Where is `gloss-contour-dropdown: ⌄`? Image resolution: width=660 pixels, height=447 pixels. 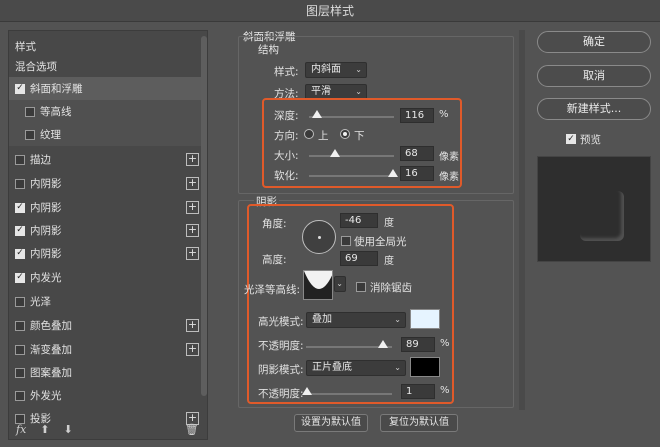
gloss-contour-dropdown: ⌄ is located at coordinates (340, 284).